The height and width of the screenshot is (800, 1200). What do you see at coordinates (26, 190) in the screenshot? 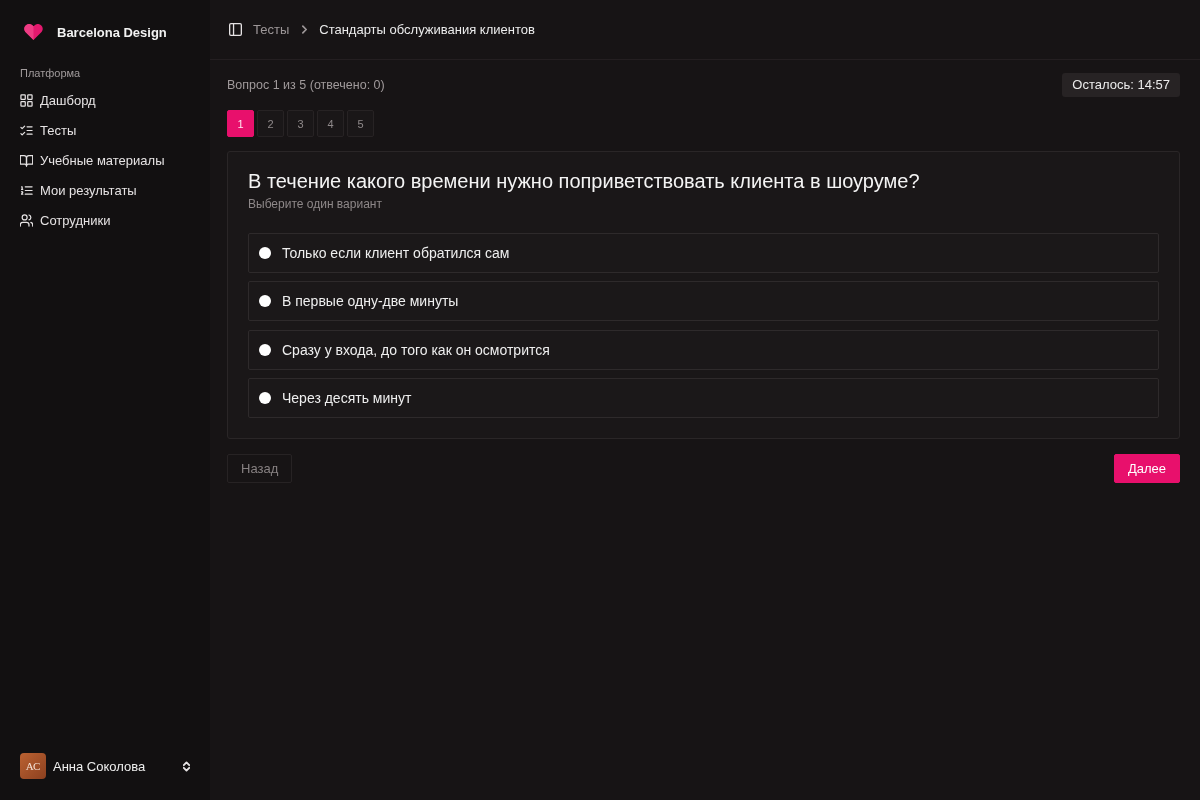
I see `numbered-list-icon` at bounding box center [26, 190].